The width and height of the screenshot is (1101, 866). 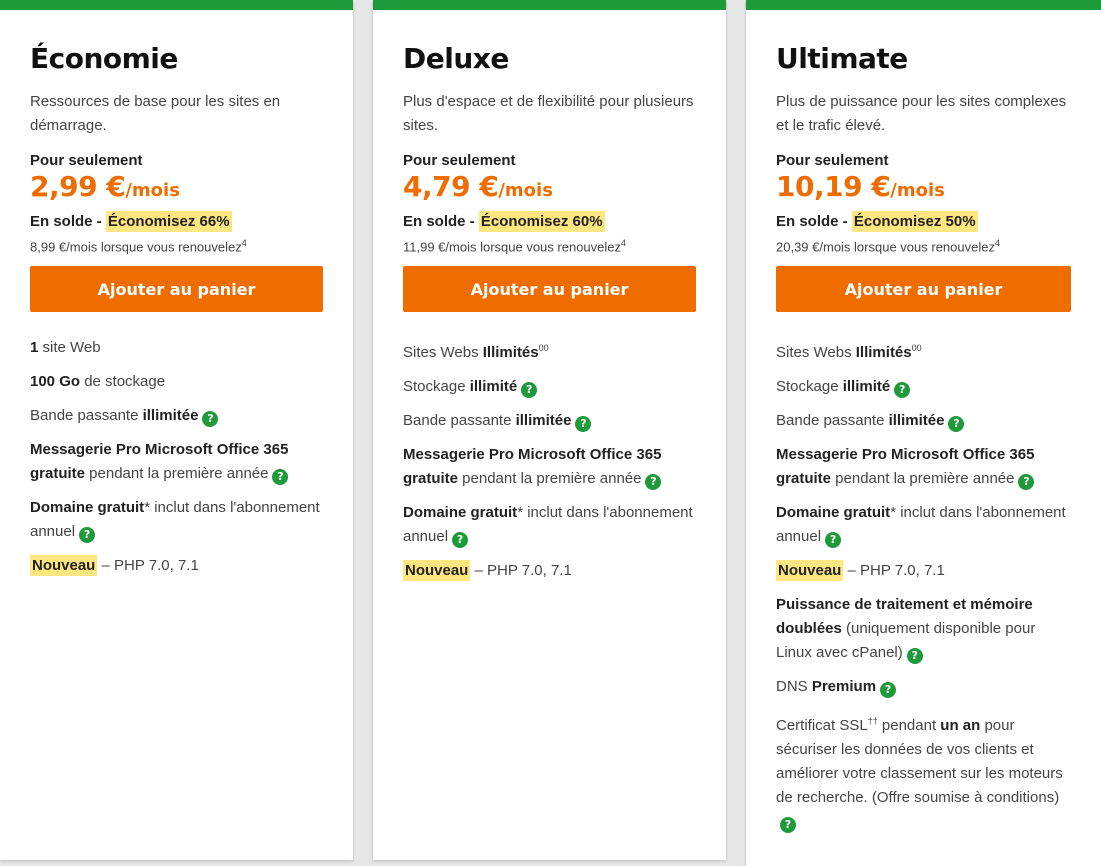 What do you see at coordinates (794, 686) in the screenshot?
I see `feature-text: DNS` at bounding box center [794, 686].